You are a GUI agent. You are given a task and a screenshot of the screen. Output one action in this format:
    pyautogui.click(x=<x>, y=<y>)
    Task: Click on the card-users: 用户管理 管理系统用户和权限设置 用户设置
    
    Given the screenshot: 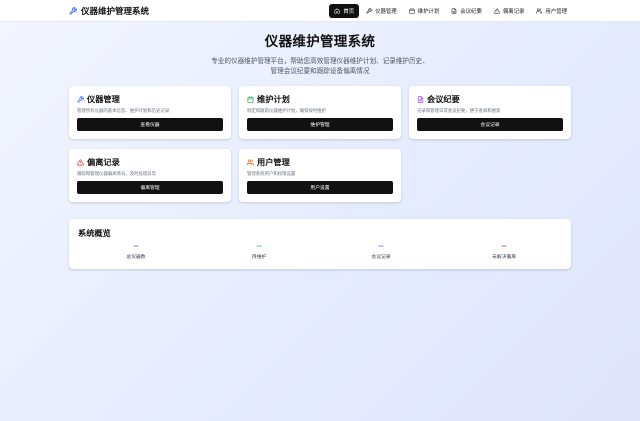 What is the action you would take?
    pyautogui.click(x=320, y=175)
    